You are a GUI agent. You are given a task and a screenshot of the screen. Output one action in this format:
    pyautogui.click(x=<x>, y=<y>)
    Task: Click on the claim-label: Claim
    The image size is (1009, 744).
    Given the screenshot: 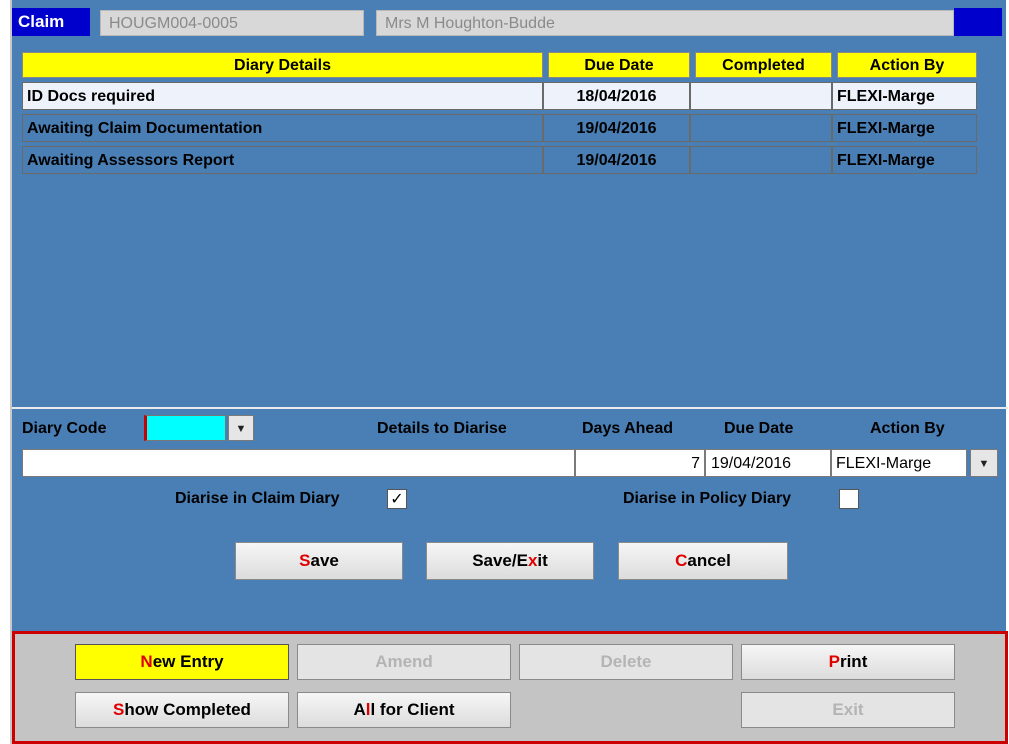 What is the action you would take?
    pyautogui.click(x=51, y=22)
    